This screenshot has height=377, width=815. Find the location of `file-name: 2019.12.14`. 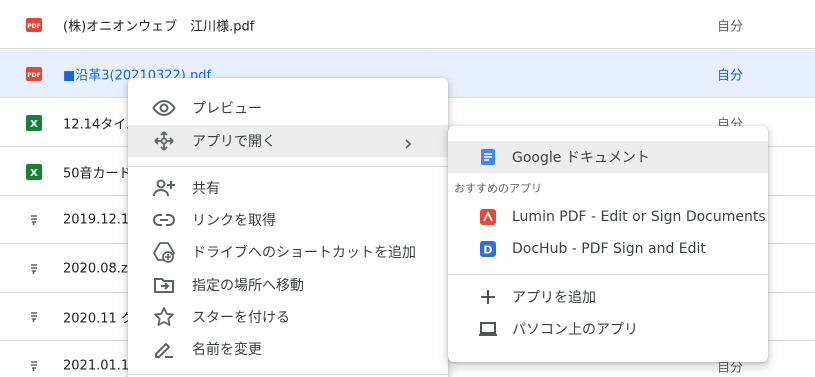

file-name: 2019.12.14 is located at coordinates (100, 219).